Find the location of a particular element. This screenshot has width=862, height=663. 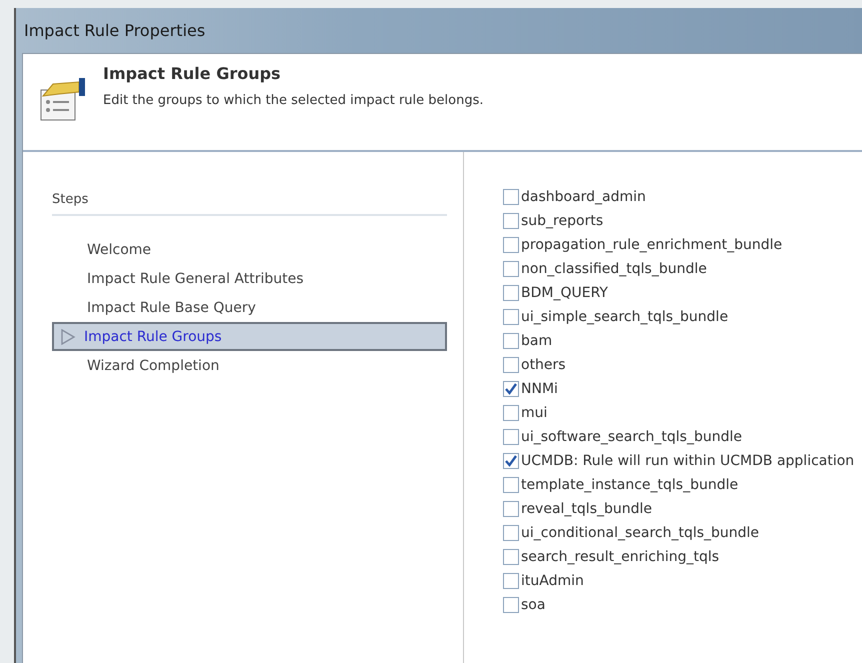

checkbox-label: UCMDB: Rule will run within UCMDB application is located at coordinates (687, 461).